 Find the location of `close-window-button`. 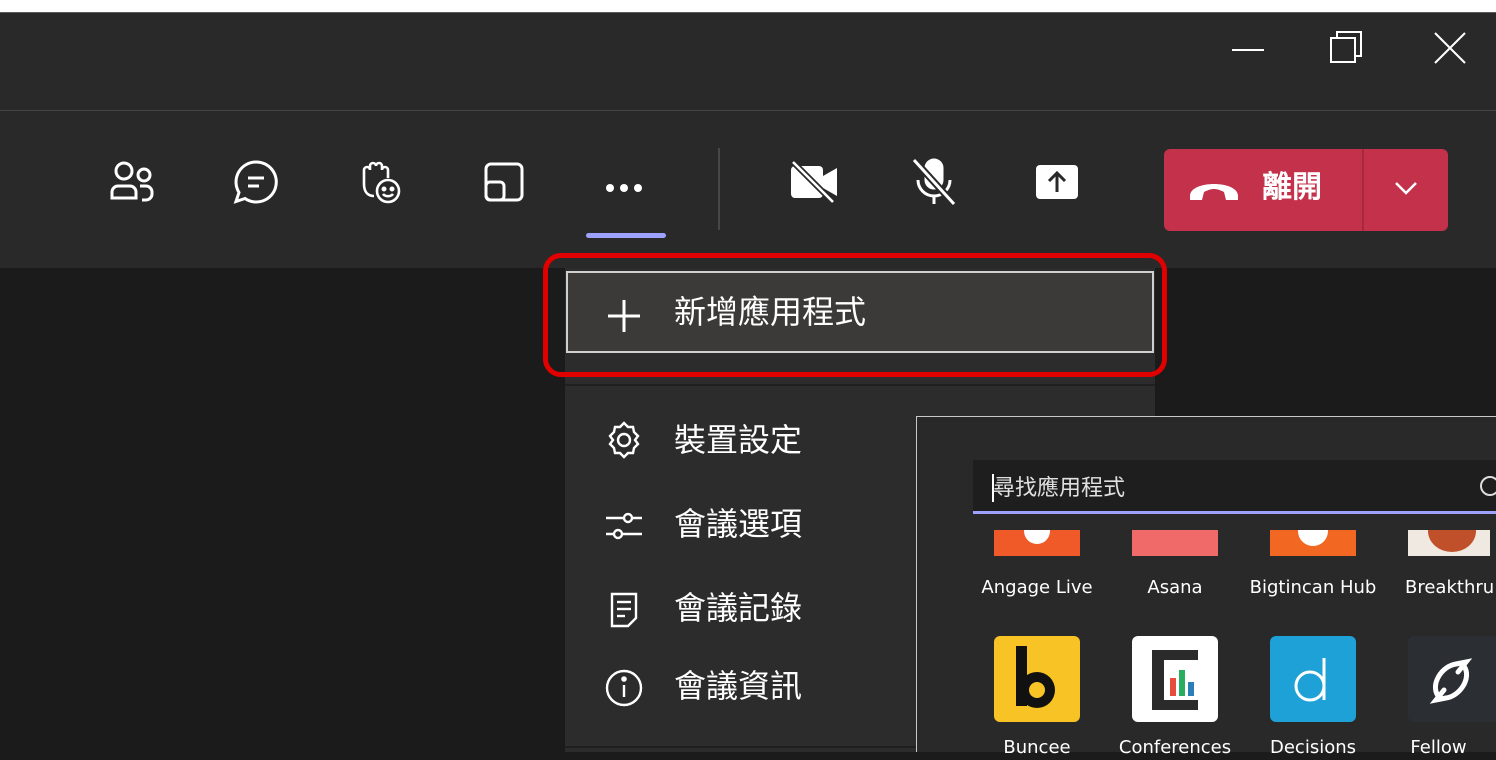

close-window-button is located at coordinates (1450, 48).